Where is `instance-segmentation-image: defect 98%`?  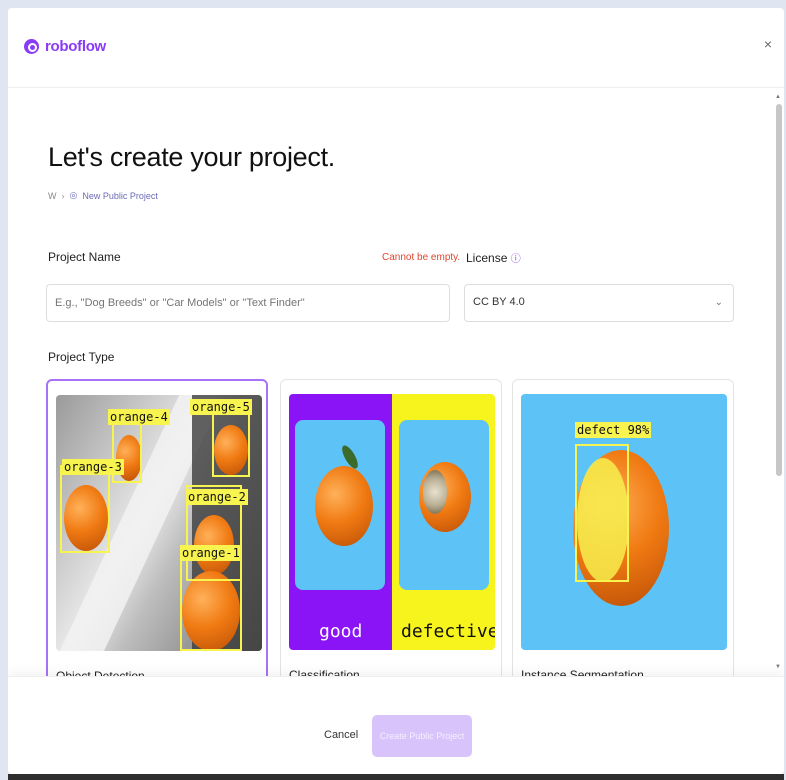 instance-segmentation-image: defect 98% is located at coordinates (624, 522).